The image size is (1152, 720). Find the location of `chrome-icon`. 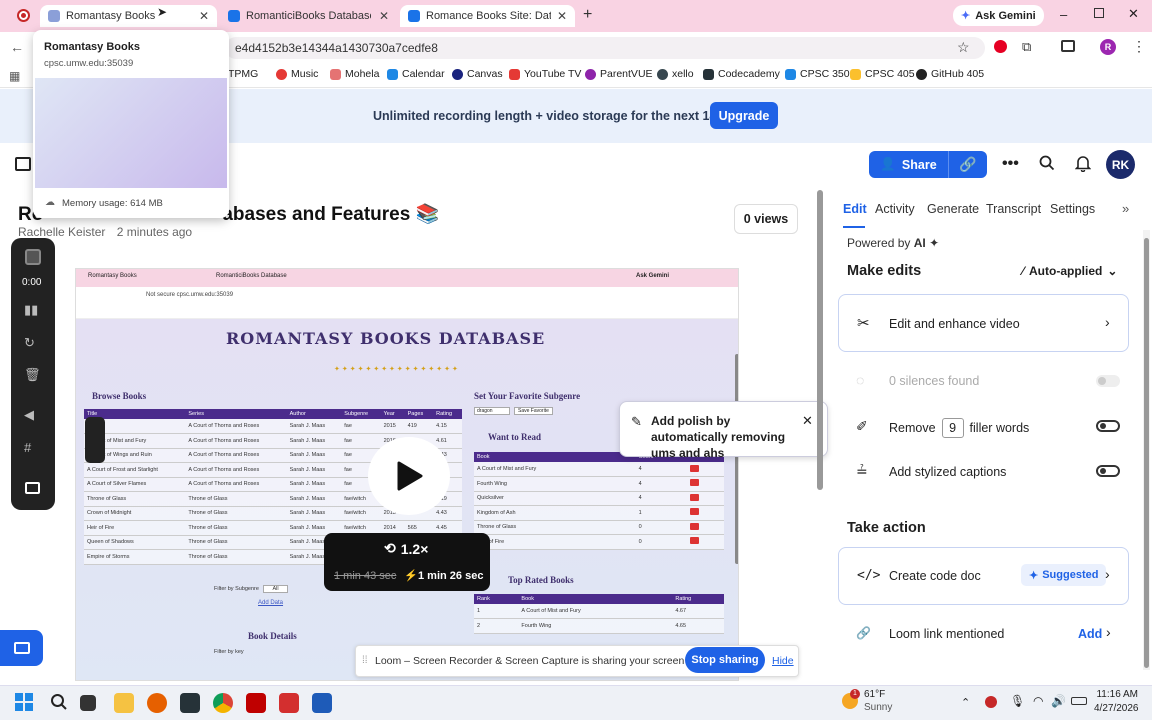

chrome-icon is located at coordinates (223, 703).